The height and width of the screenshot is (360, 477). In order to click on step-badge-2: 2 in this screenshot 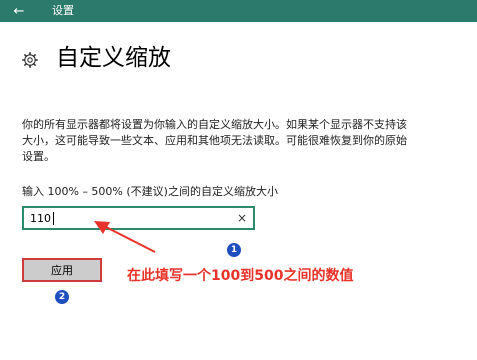, I will do `click(62, 297)`.